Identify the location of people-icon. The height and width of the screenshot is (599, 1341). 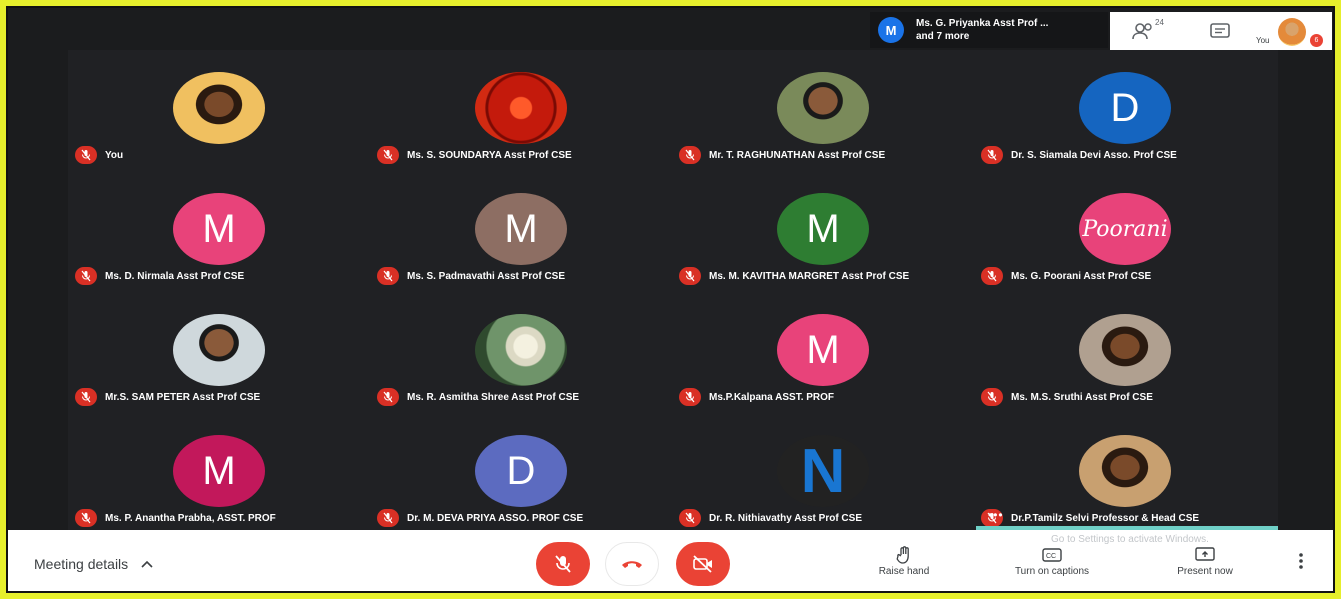
(1143, 31).